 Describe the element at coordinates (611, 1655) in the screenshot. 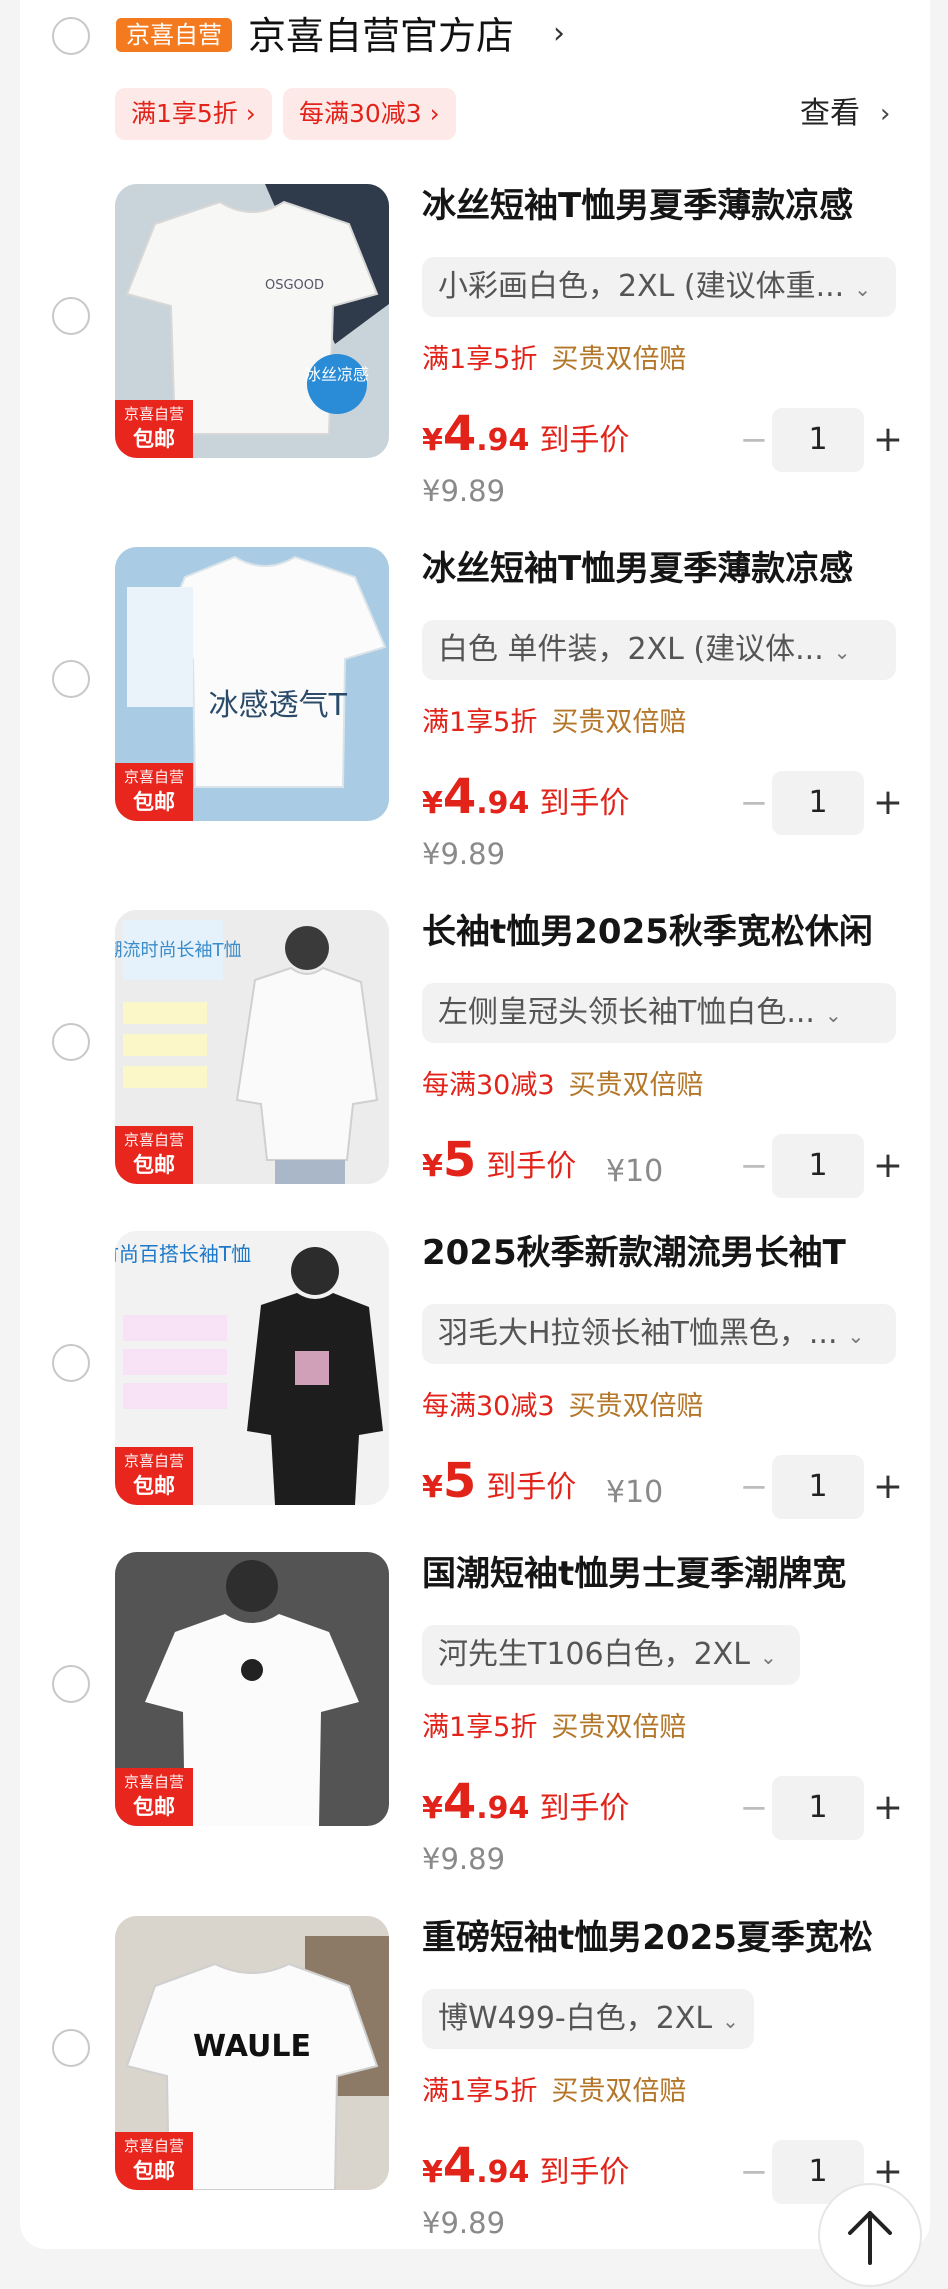

I see `spec-selector: 河先生T106白色，2XL ⌄` at that location.